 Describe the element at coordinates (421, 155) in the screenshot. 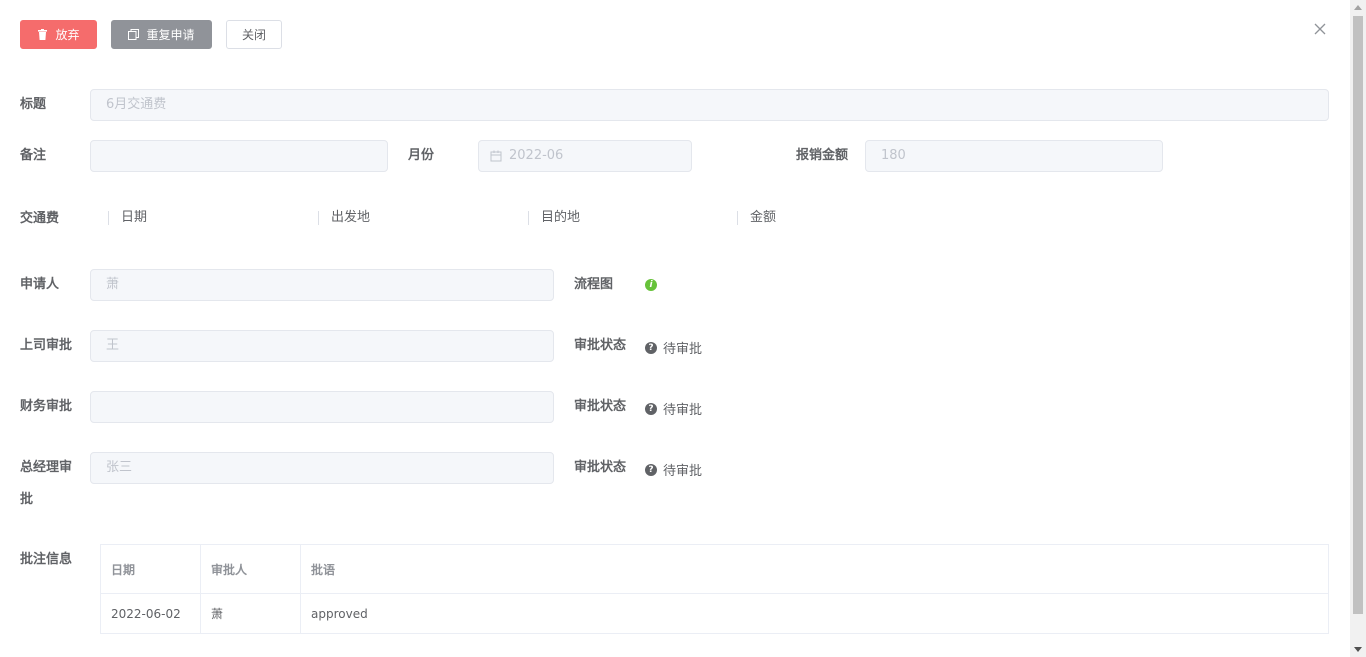

I see `month-label: 月份` at that location.